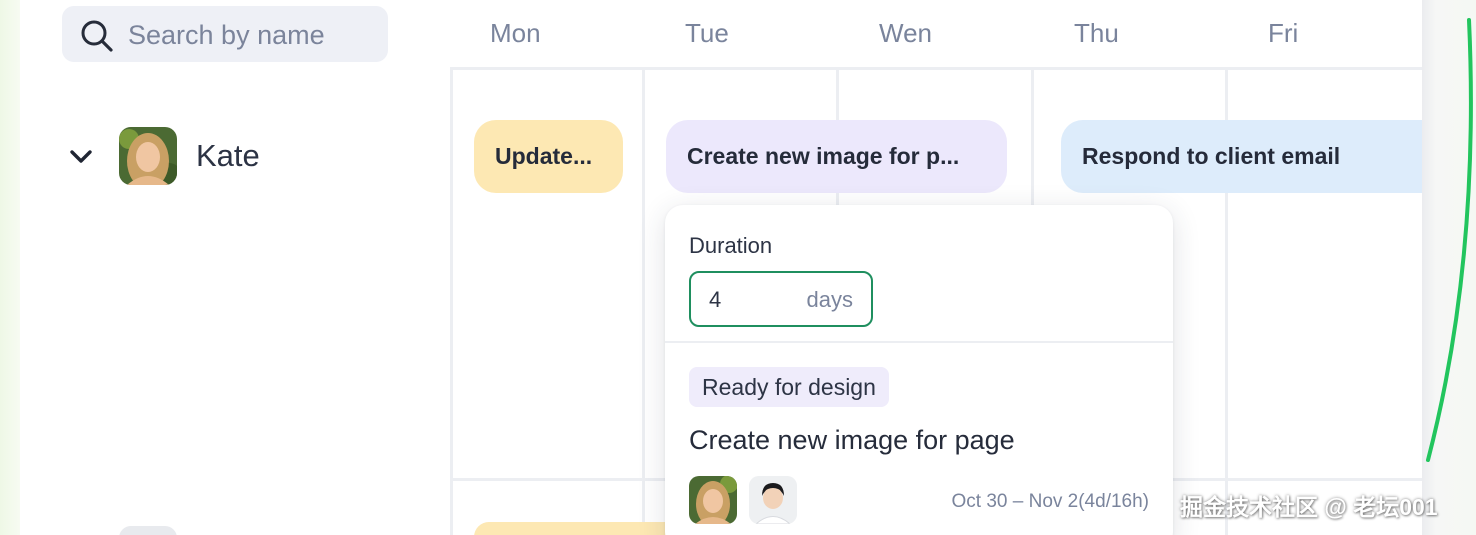 The height and width of the screenshot is (535, 1476). Describe the element at coordinates (1251, 156) in the screenshot. I see `task-card: Respond to client email` at that location.